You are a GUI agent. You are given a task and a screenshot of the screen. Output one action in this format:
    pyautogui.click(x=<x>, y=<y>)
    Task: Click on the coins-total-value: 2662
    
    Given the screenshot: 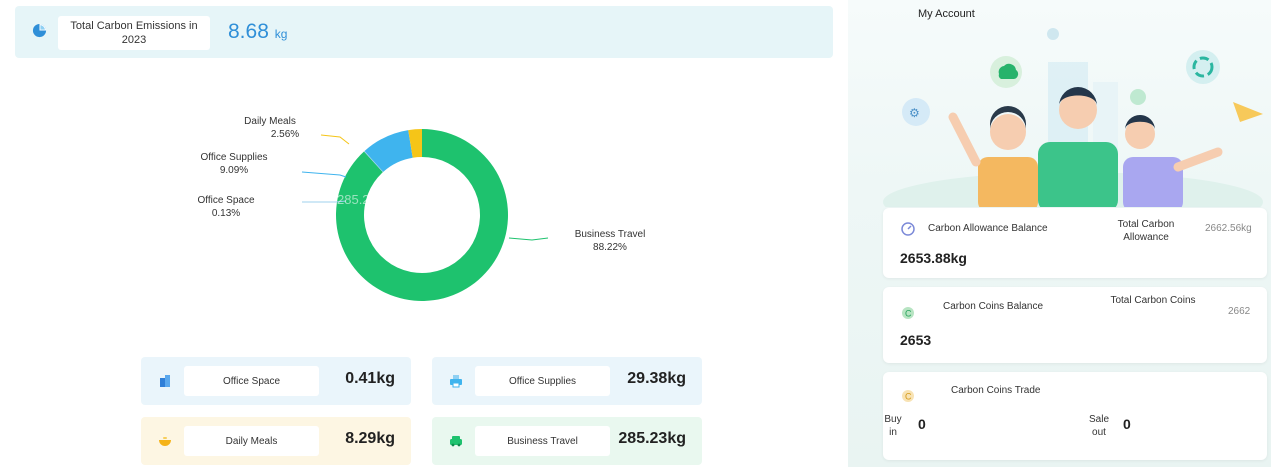 What is the action you would take?
    pyautogui.click(x=1239, y=311)
    